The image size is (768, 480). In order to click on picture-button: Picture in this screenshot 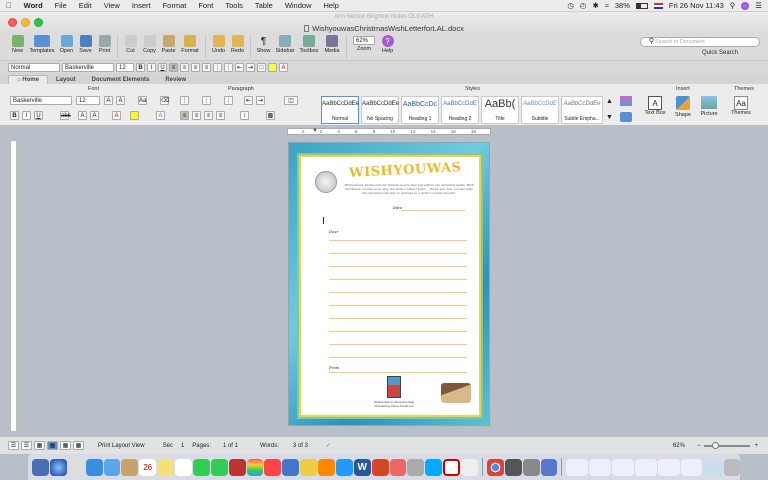, I will do `click(709, 106)`.